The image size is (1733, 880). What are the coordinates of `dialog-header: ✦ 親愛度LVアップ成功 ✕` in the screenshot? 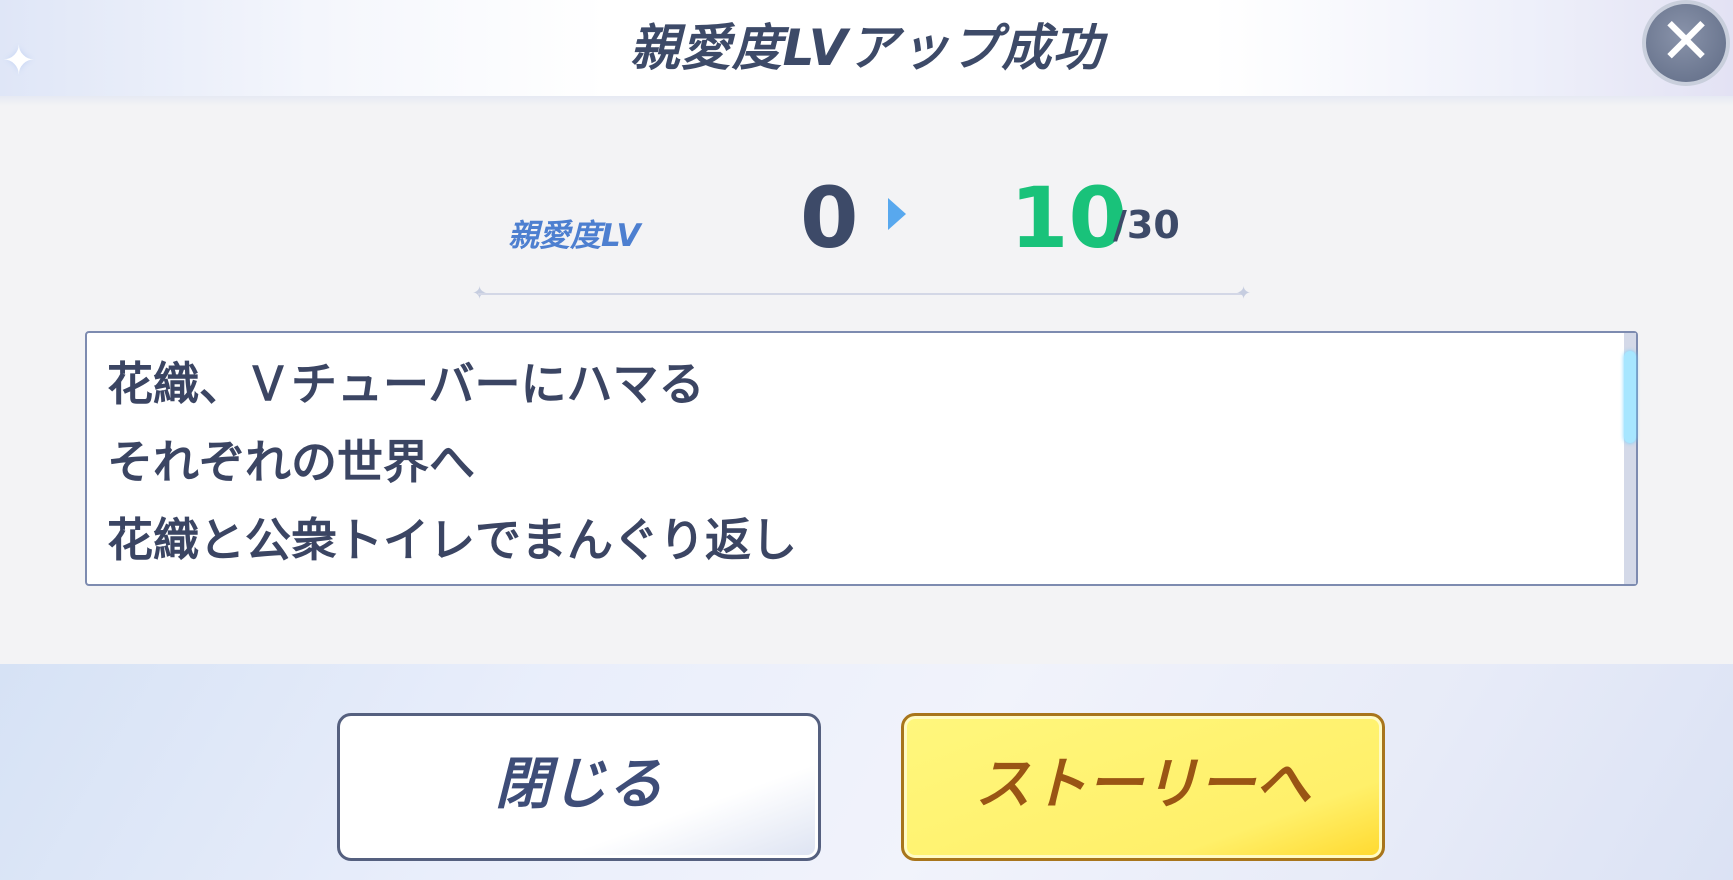 It's located at (866, 53).